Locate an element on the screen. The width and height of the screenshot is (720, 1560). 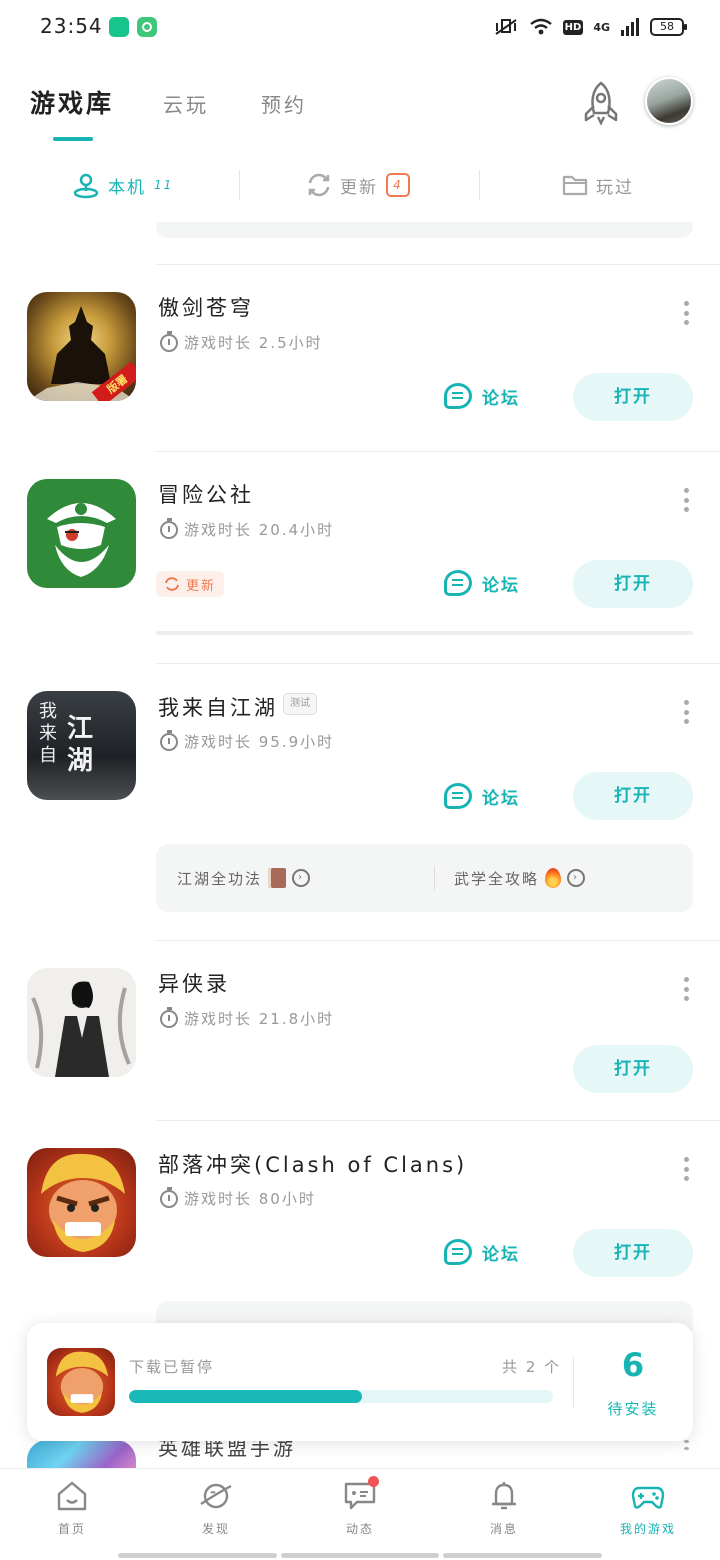
guide-label: 武学全攻略 is located at coordinates (497, 878).